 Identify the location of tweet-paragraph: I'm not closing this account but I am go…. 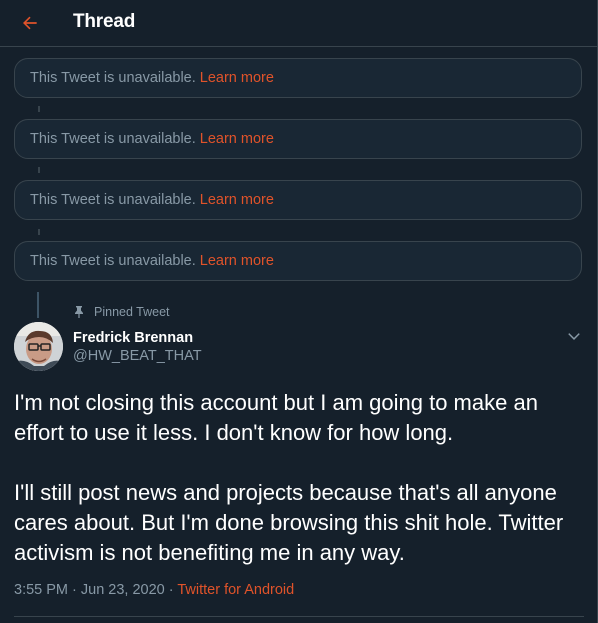
(276, 417).